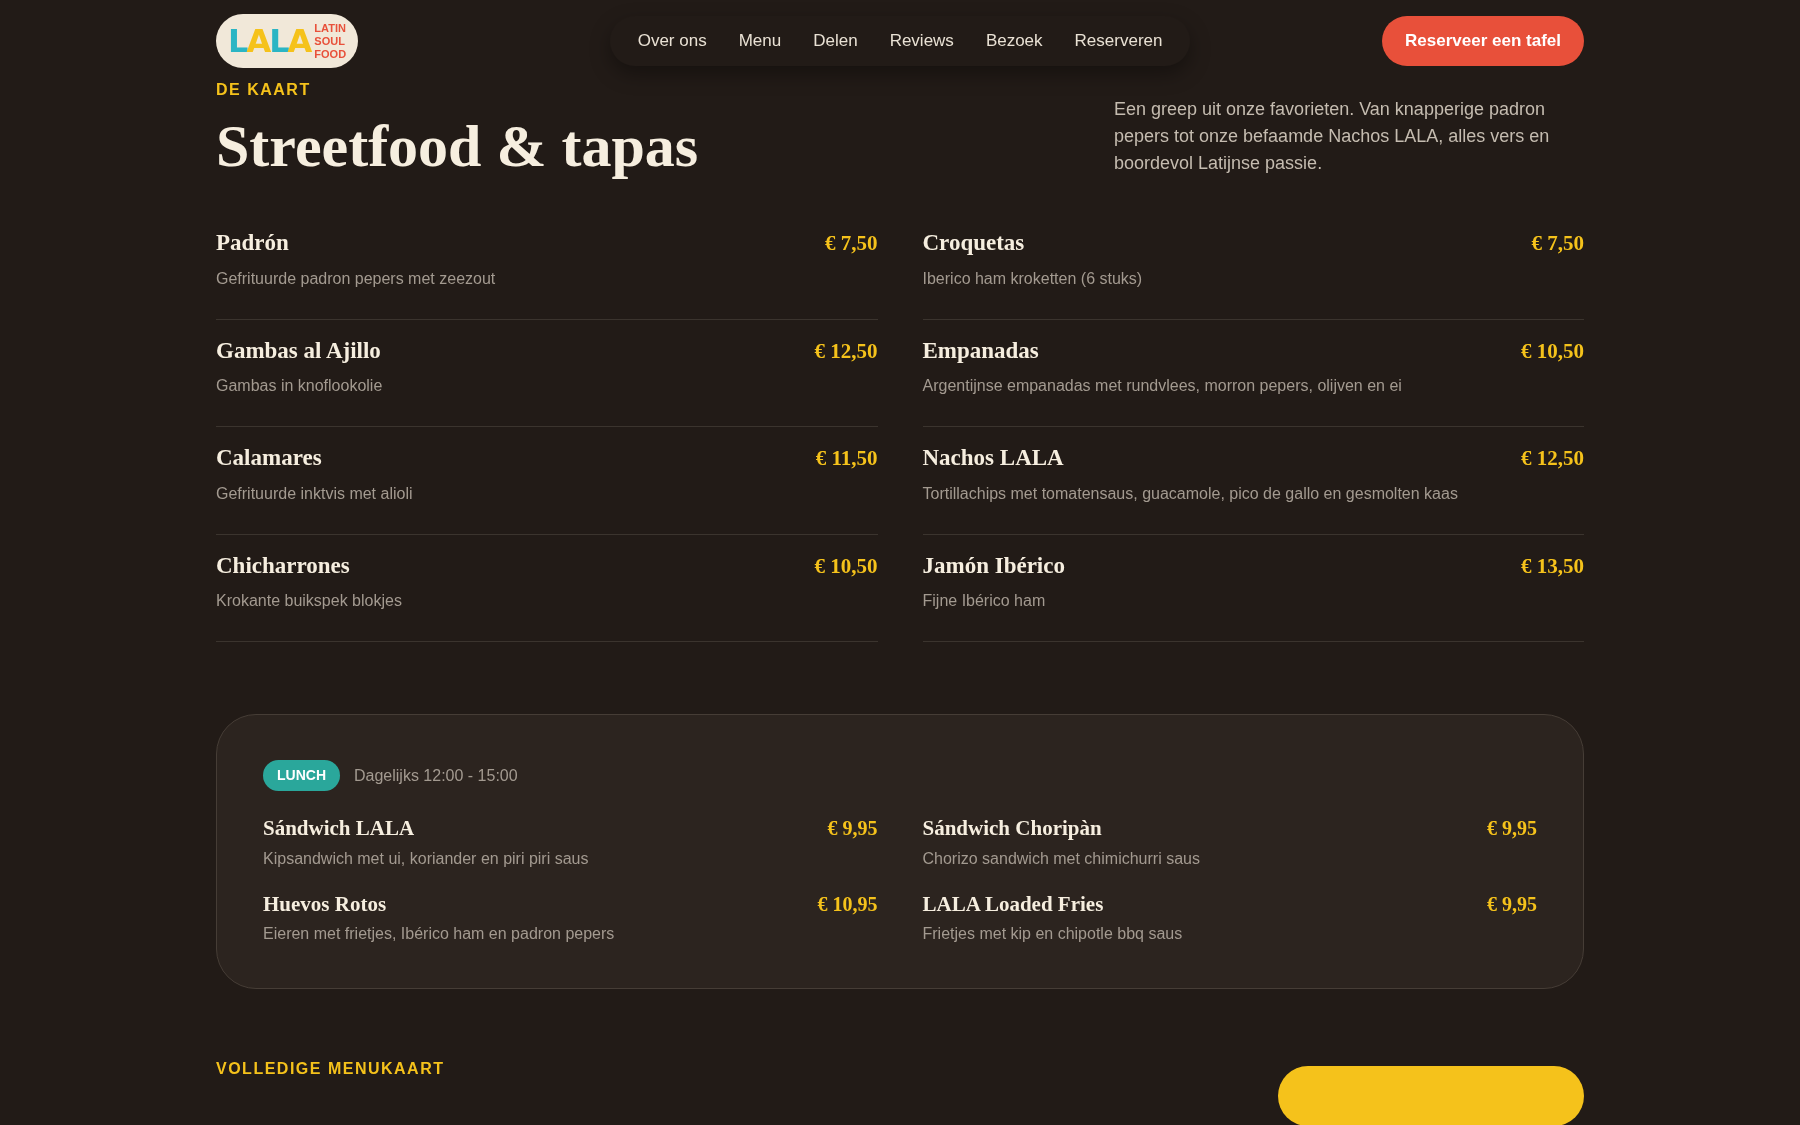 This screenshot has height=1125, width=1800. I want to click on dish-name: Empanadas, so click(980, 350).